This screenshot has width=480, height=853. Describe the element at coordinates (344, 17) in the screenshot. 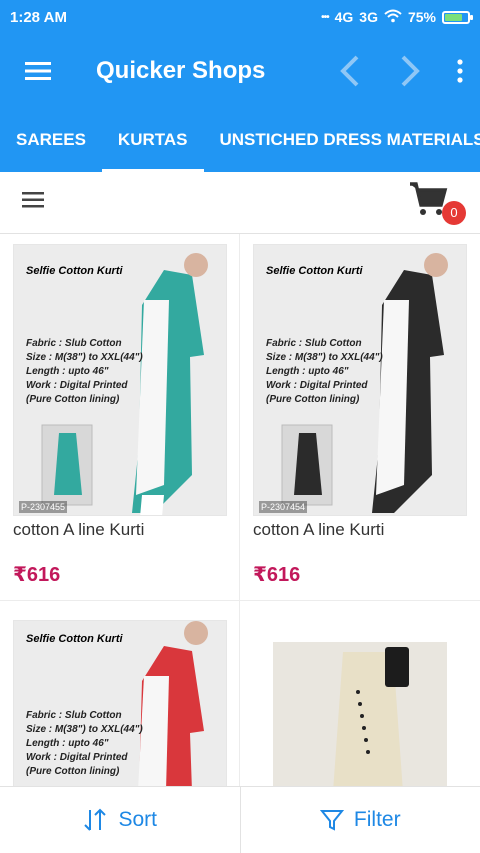

I see `network-1-label: 4G` at that location.